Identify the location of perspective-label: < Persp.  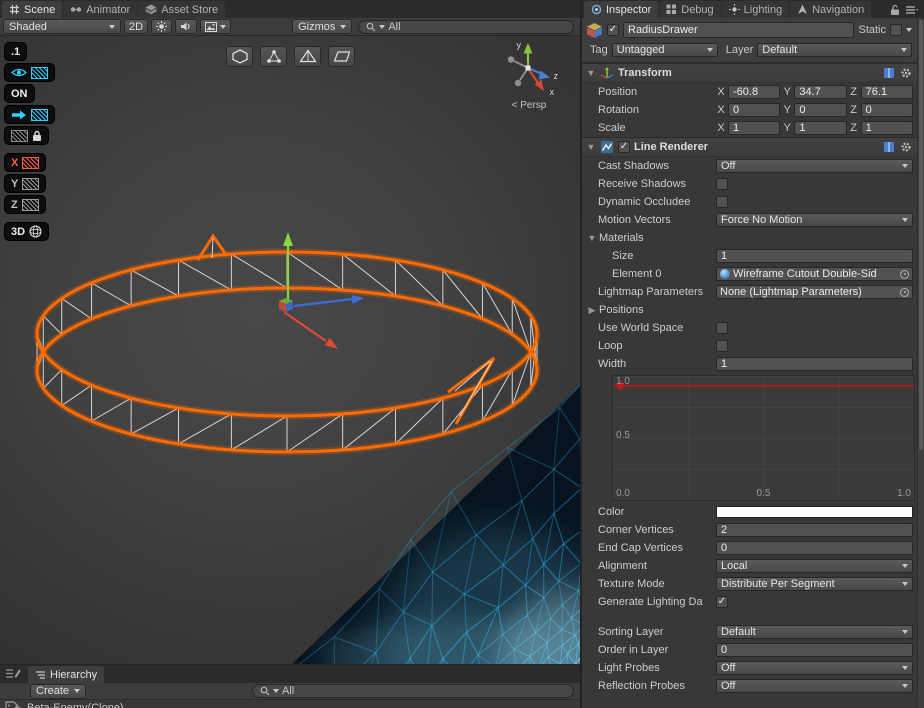
(529, 105).